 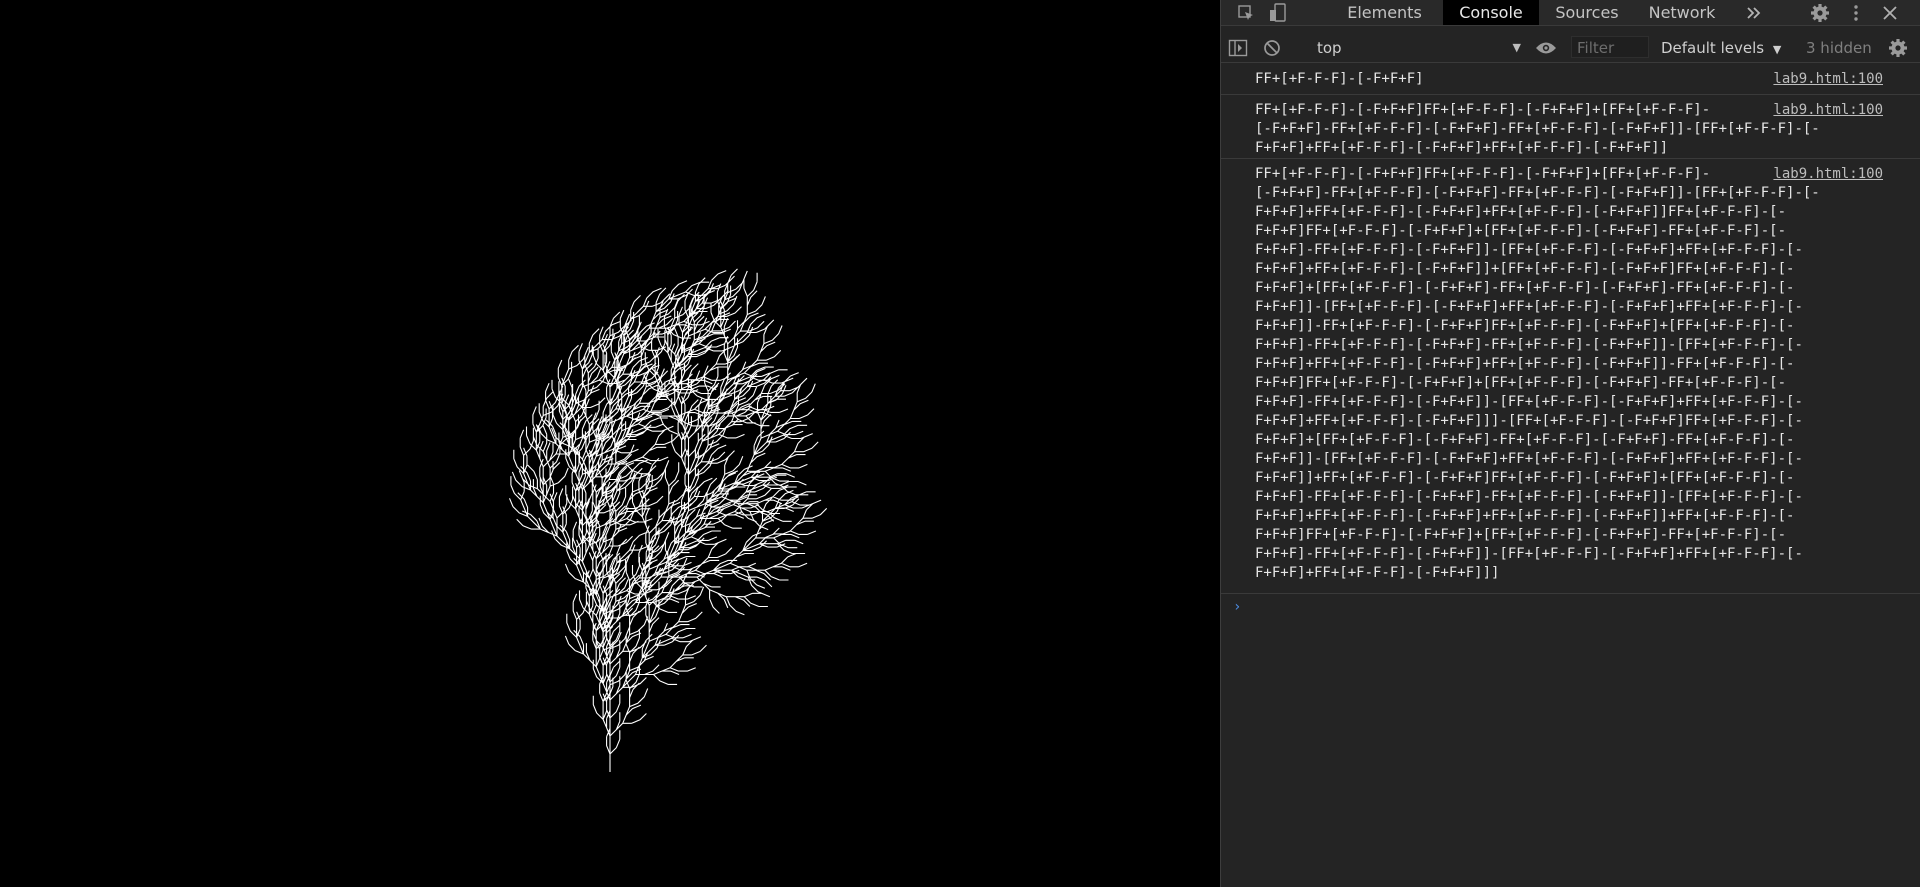 What do you see at coordinates (1246, 12) in the screenshot?
I see `inspect-element-icon` at bounding box center [1246, 12].